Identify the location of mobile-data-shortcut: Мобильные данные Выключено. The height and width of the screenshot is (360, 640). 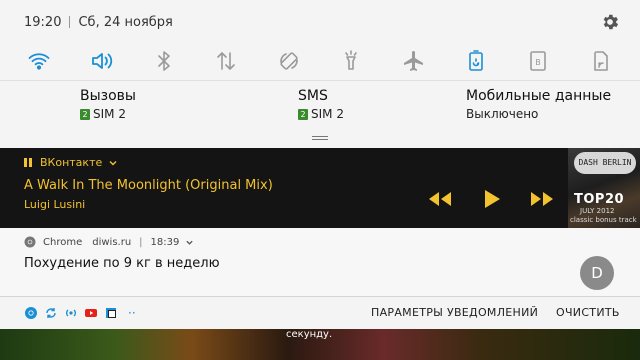
(538, 104).